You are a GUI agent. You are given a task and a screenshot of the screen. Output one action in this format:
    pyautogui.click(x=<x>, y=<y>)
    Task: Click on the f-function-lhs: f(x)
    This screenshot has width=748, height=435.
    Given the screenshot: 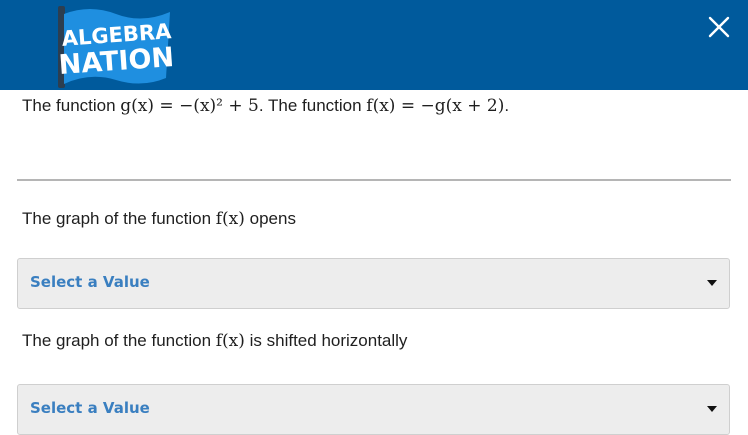 What is the action you would take?
    pyautogui.click(x=381, y=106)
    